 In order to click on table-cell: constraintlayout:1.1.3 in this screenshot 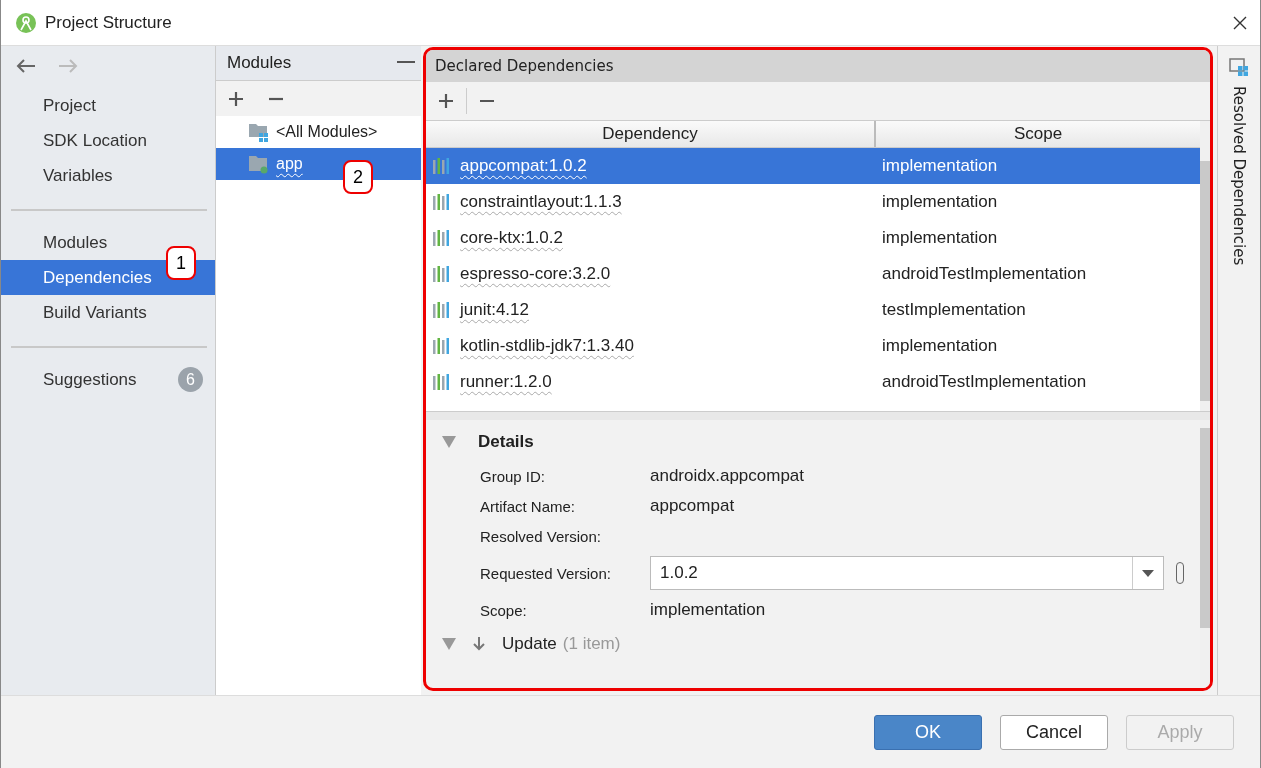, I will do `click(541, 202)`.